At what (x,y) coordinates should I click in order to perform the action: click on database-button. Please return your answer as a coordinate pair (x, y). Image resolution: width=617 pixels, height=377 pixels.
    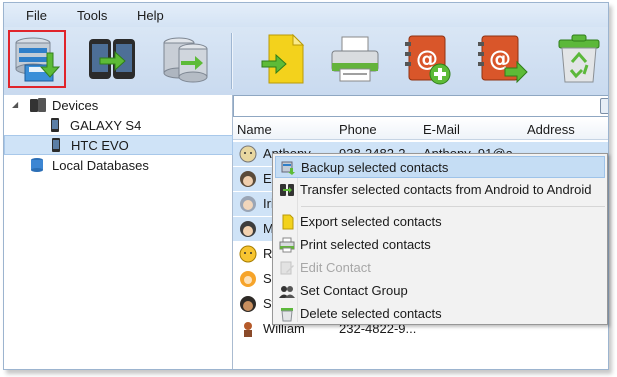
    Looking at the image, I should click on (186, 59).